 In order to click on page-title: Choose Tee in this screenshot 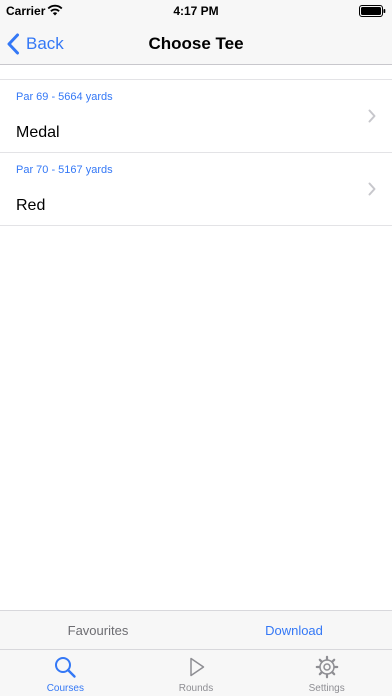, I will do `click(196, 43)`.